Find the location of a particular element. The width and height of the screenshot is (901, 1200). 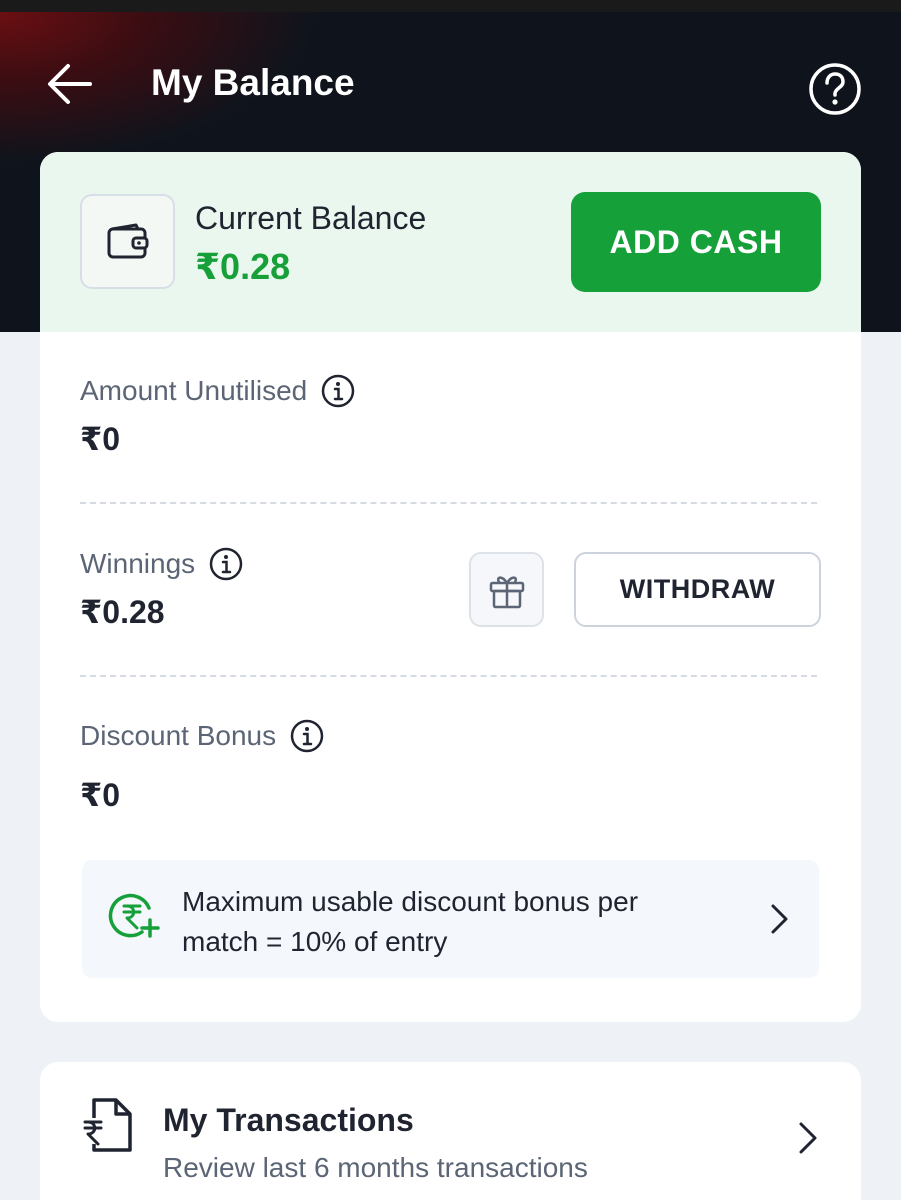

wallet-icon-box is located at coordinates (127, 241).